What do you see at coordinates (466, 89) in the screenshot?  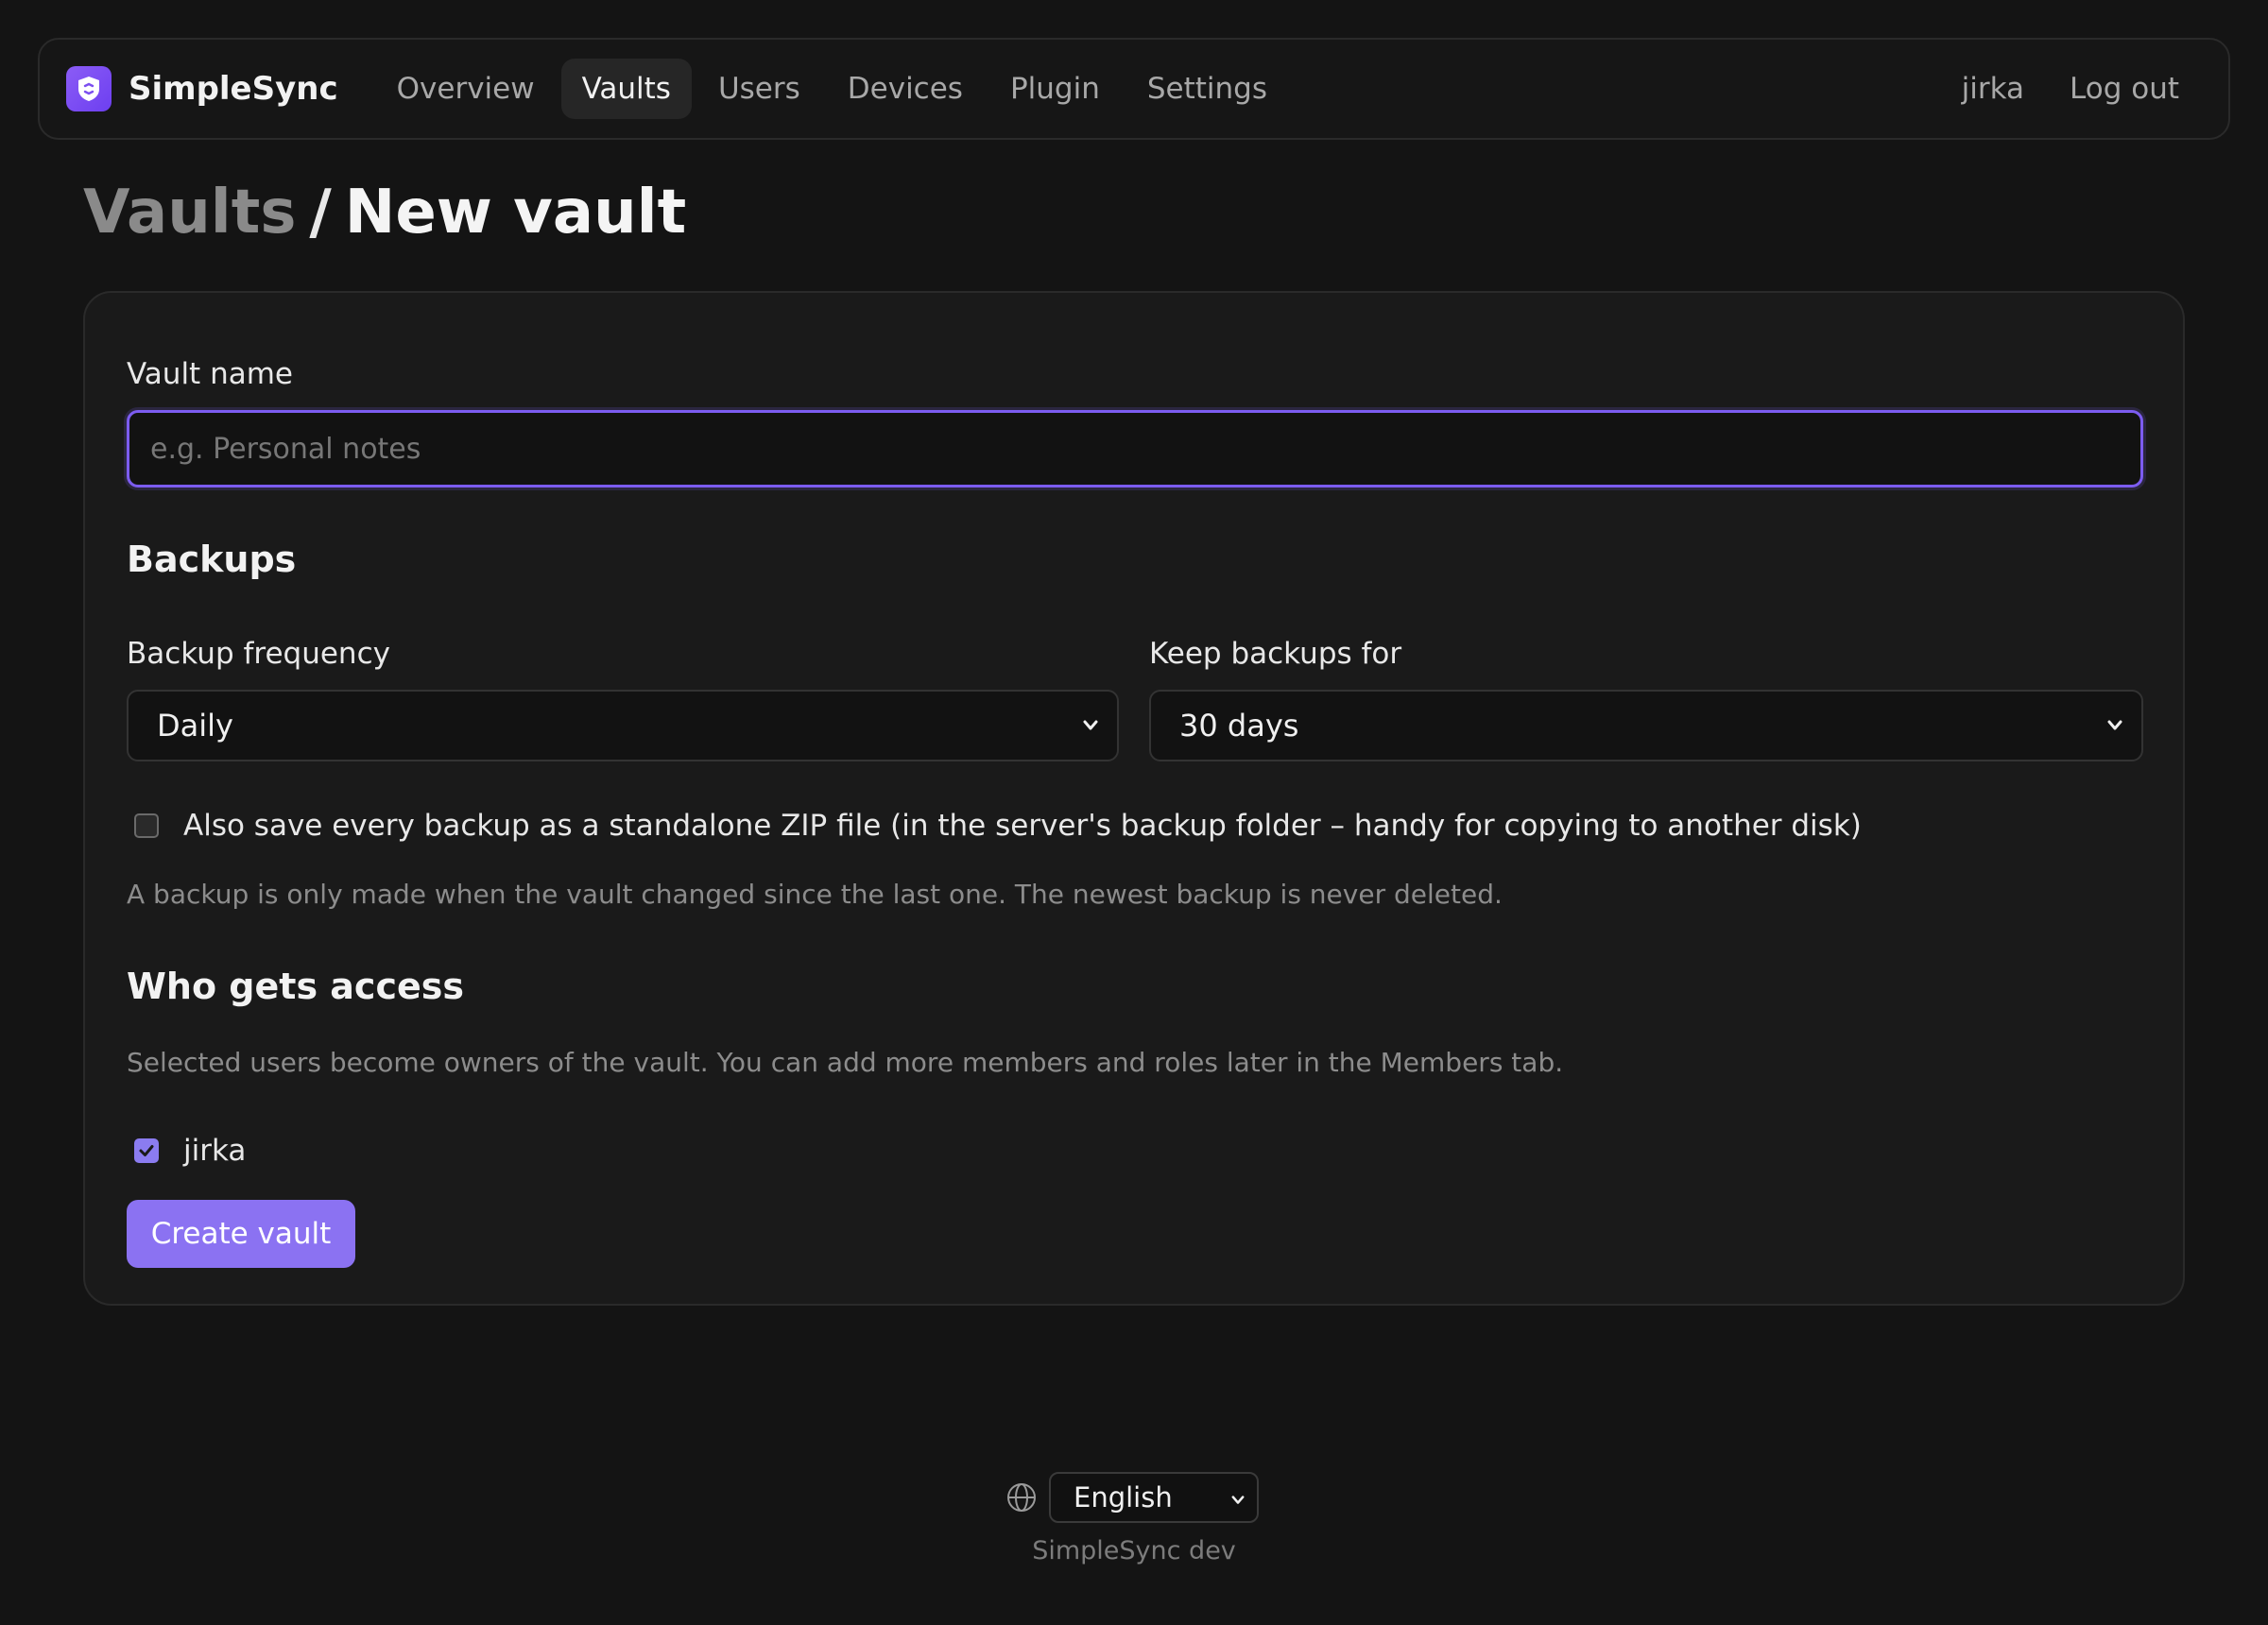 I see `nav-item-overview: Overview` at bounding box center [466, 89].